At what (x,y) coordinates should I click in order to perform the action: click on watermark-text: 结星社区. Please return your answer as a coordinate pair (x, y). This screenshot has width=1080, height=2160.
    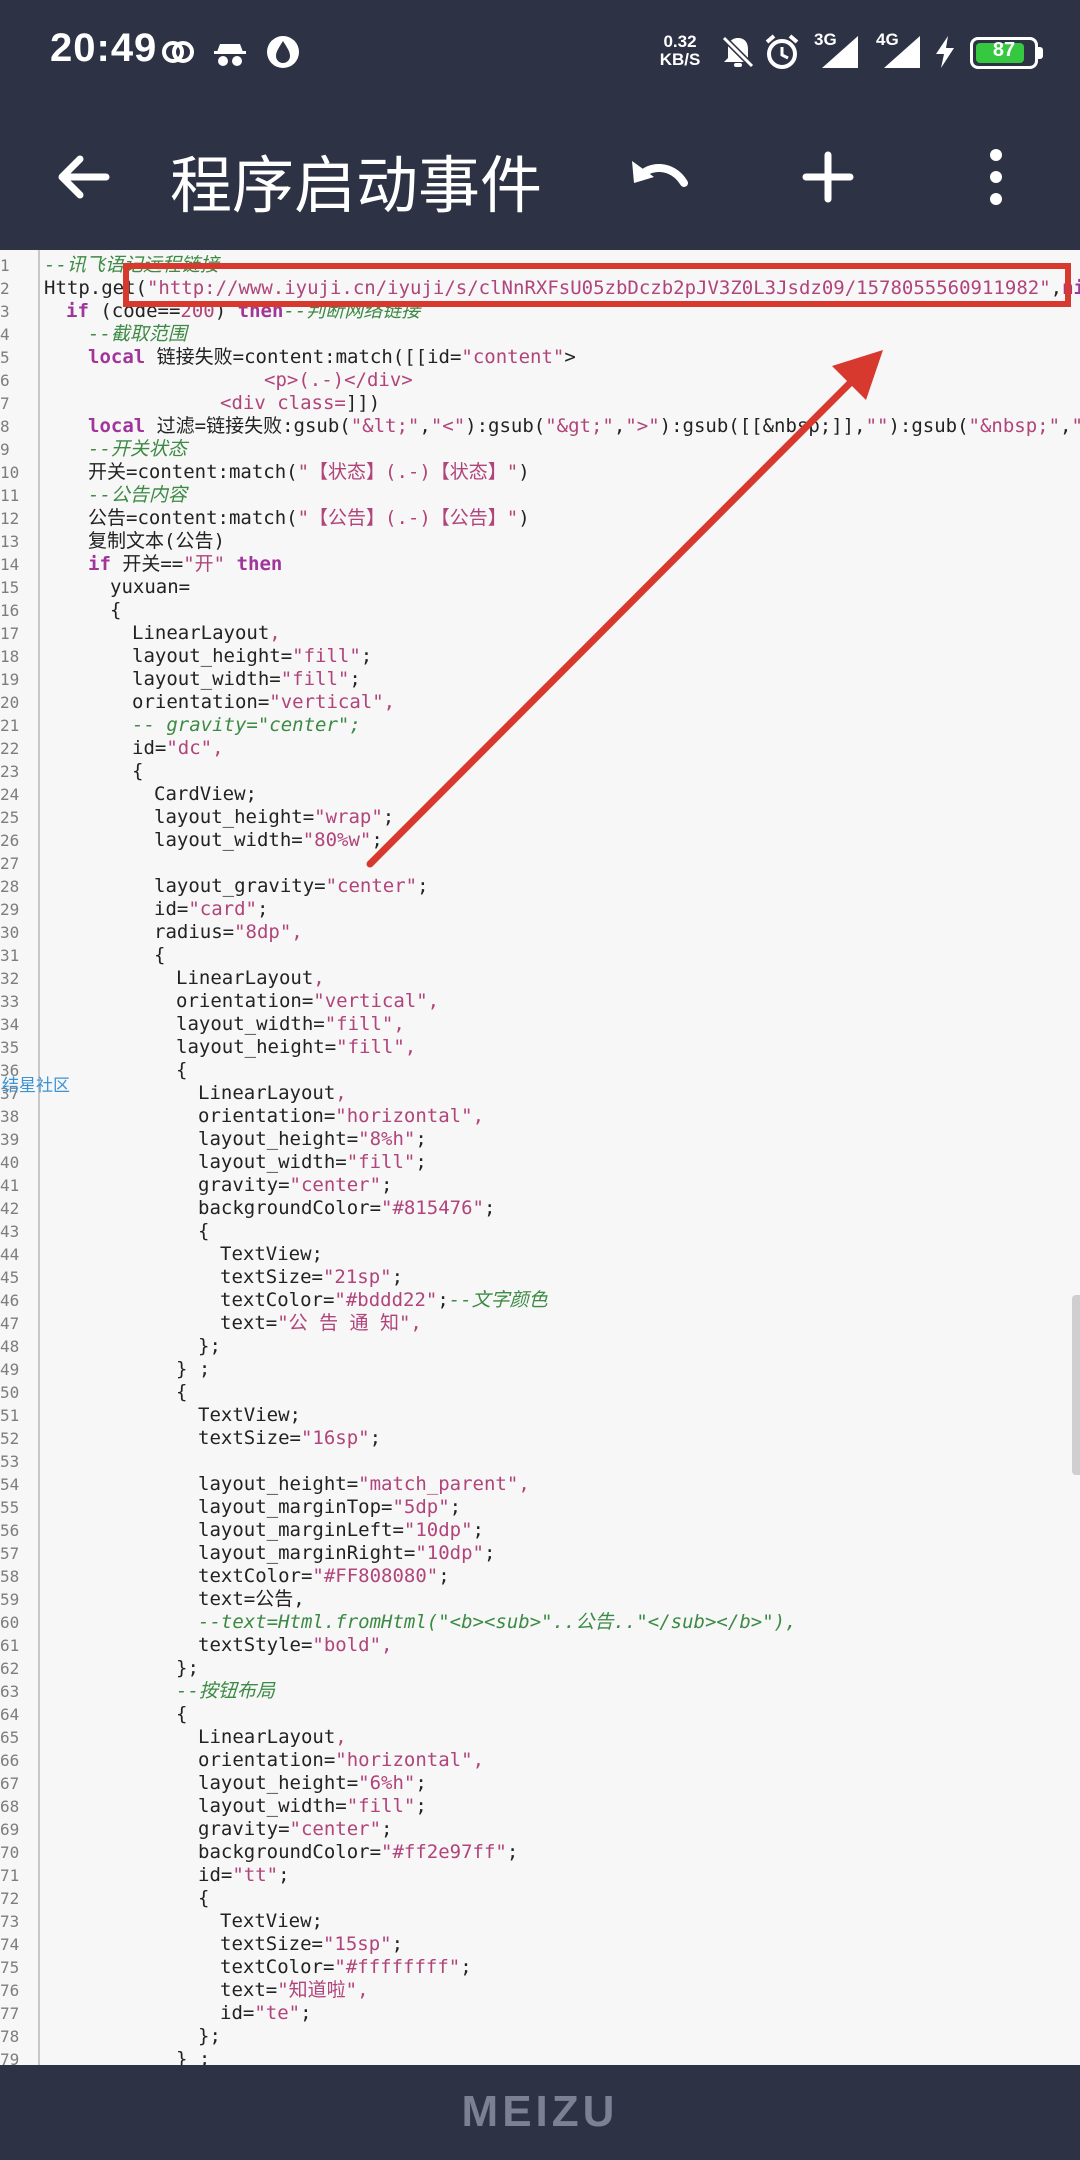
    Looking at the image, I should click on (36, 1086).